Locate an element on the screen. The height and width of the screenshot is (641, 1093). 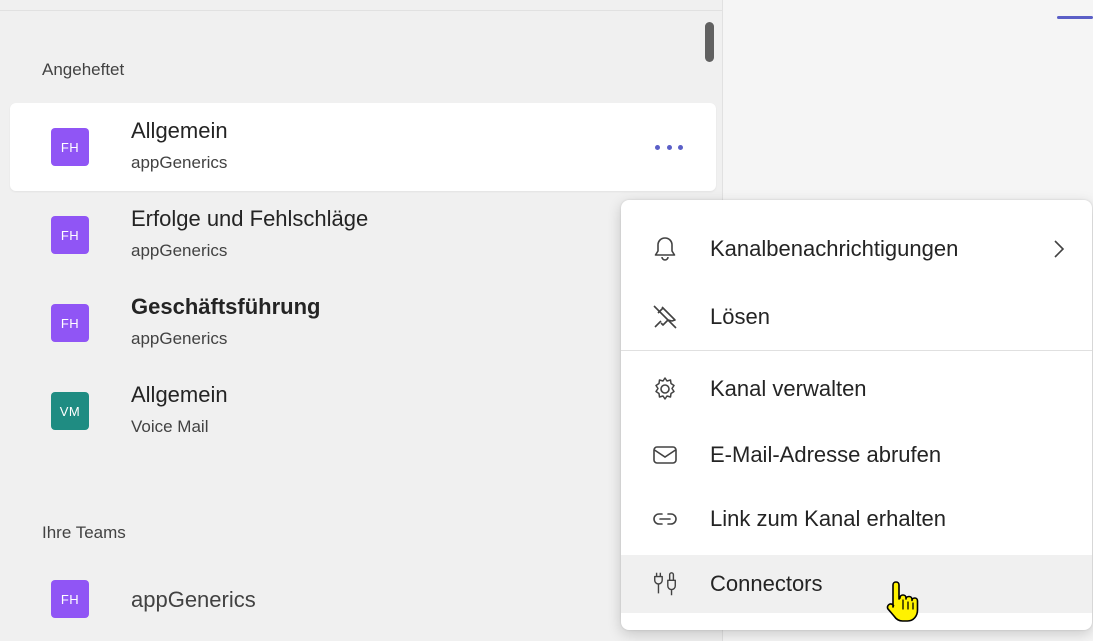
more-horizontal-icon is located at coordinates (657, 147).